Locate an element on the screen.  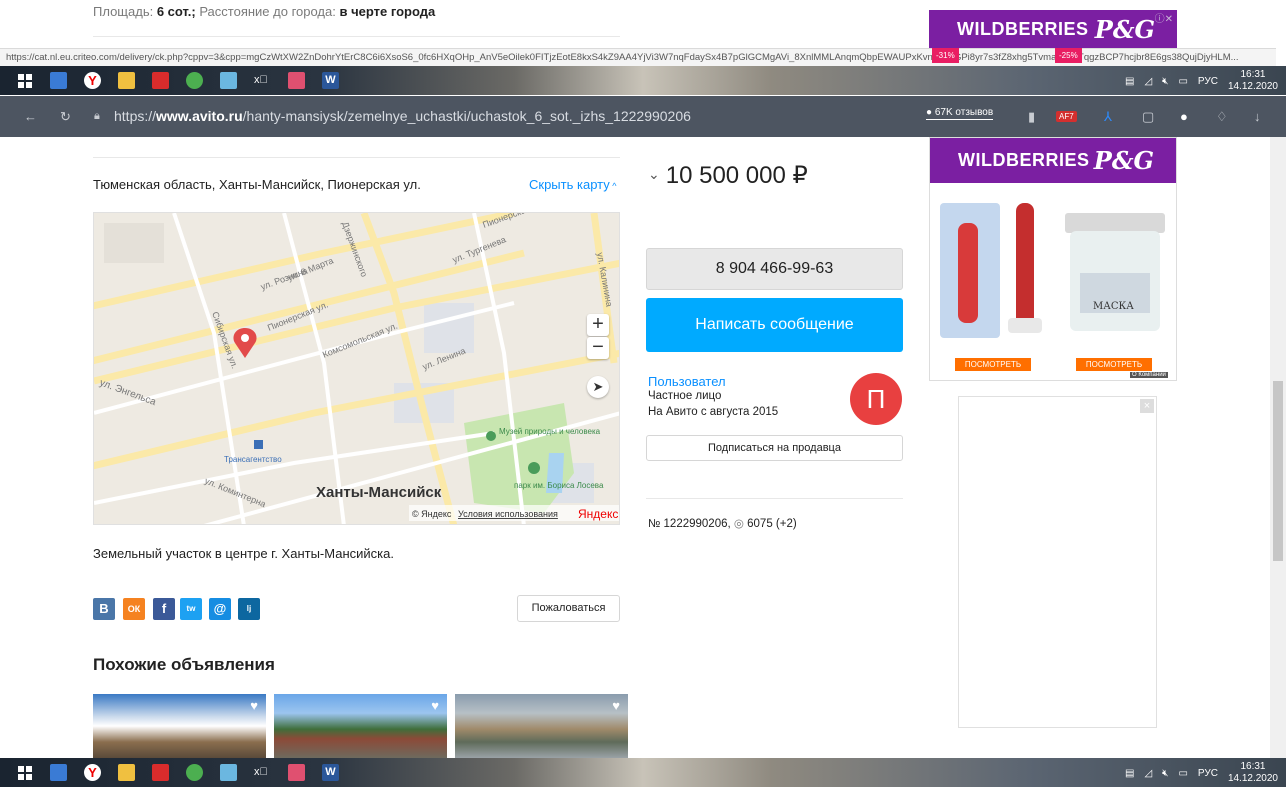
ad-banner-main: WILDBERRIES P&G МАСКА is located at coordinates (1053, 259).